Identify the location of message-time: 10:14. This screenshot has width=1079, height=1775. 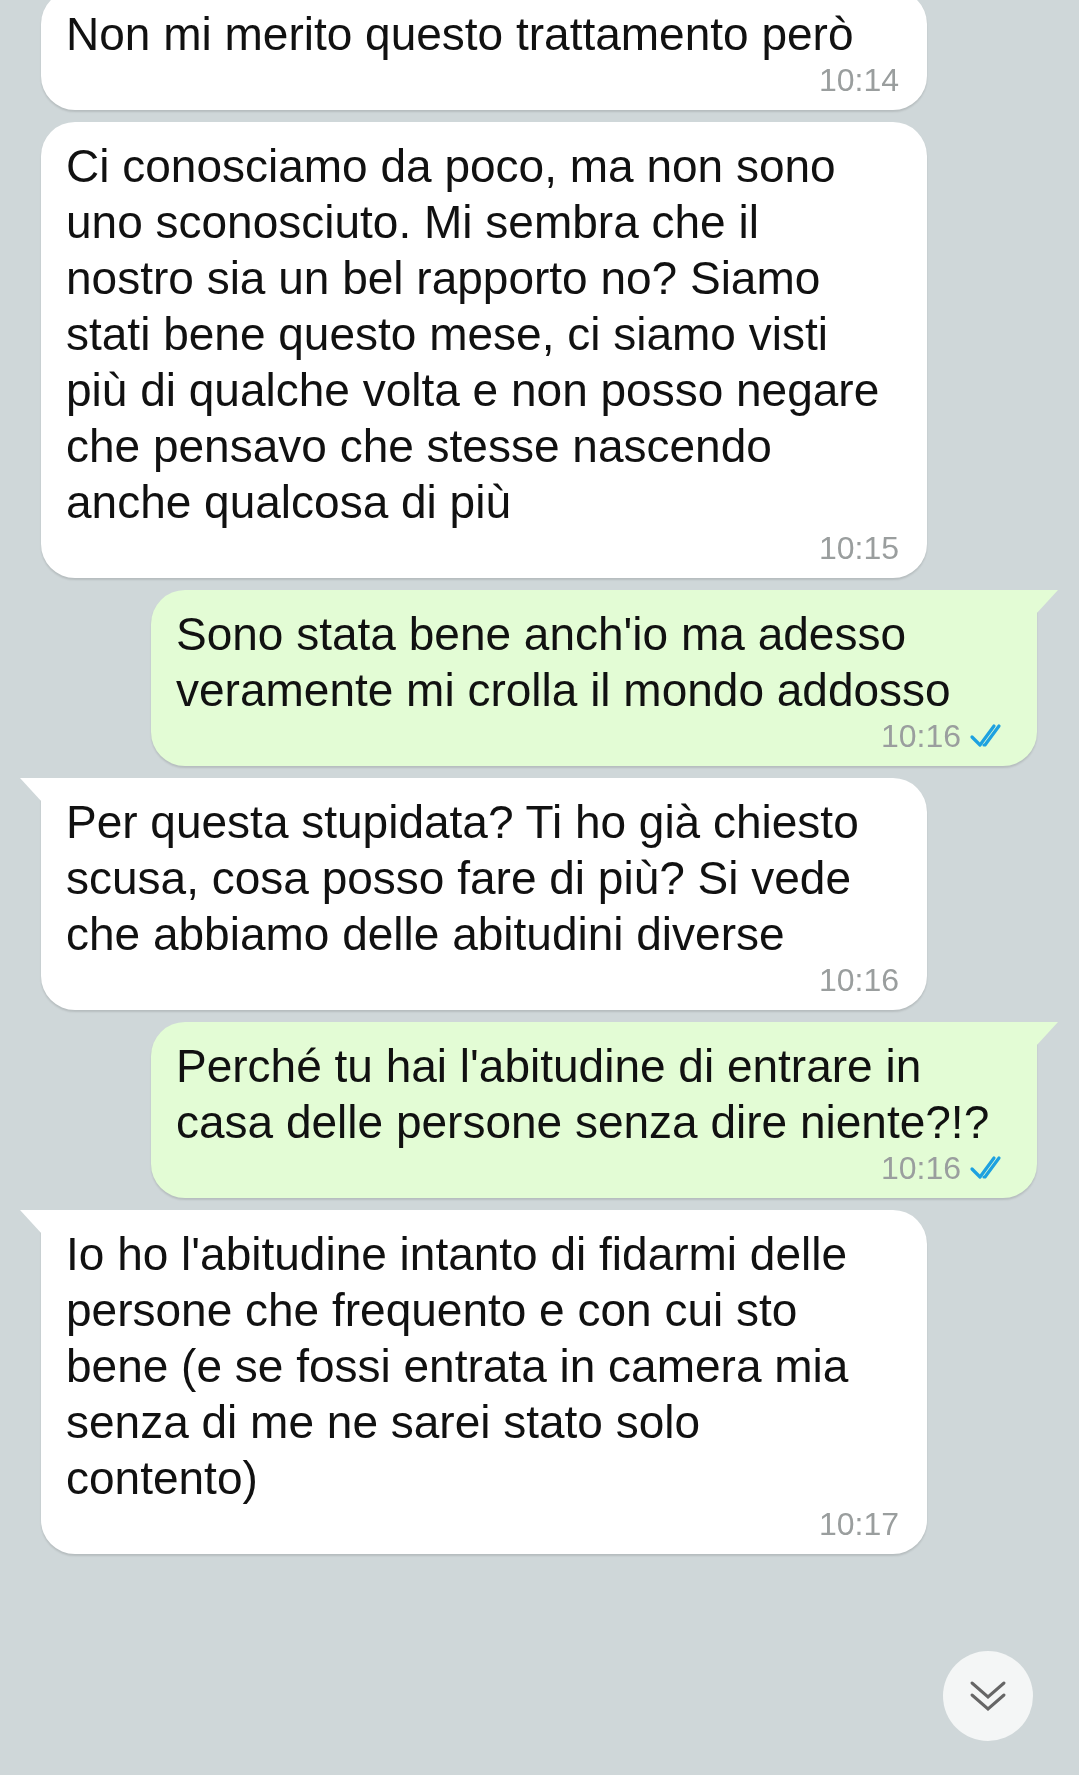
(858, 80).